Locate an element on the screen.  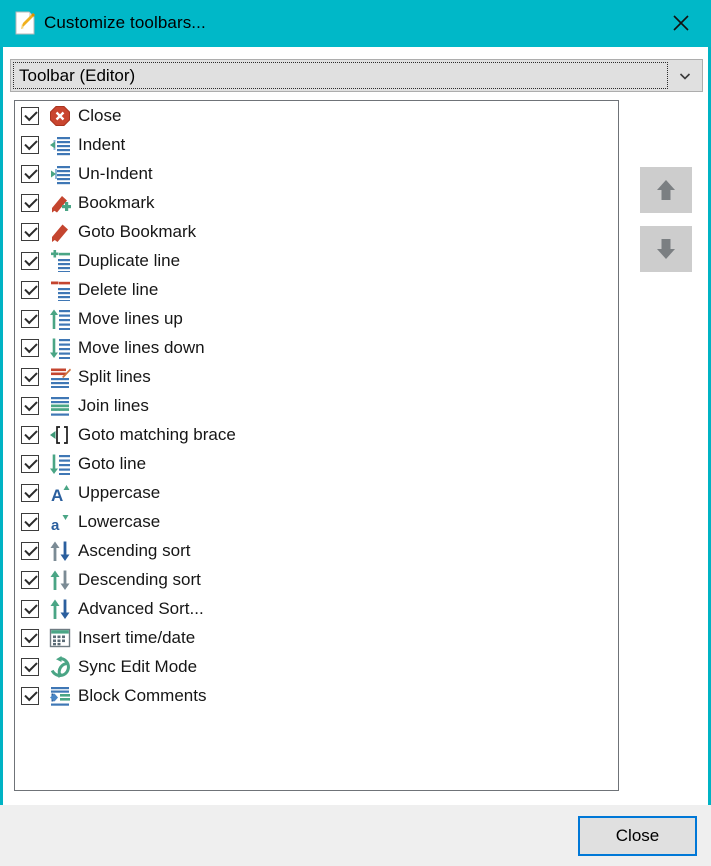
move-lines-up-icon is located at coordinates (60, 319).